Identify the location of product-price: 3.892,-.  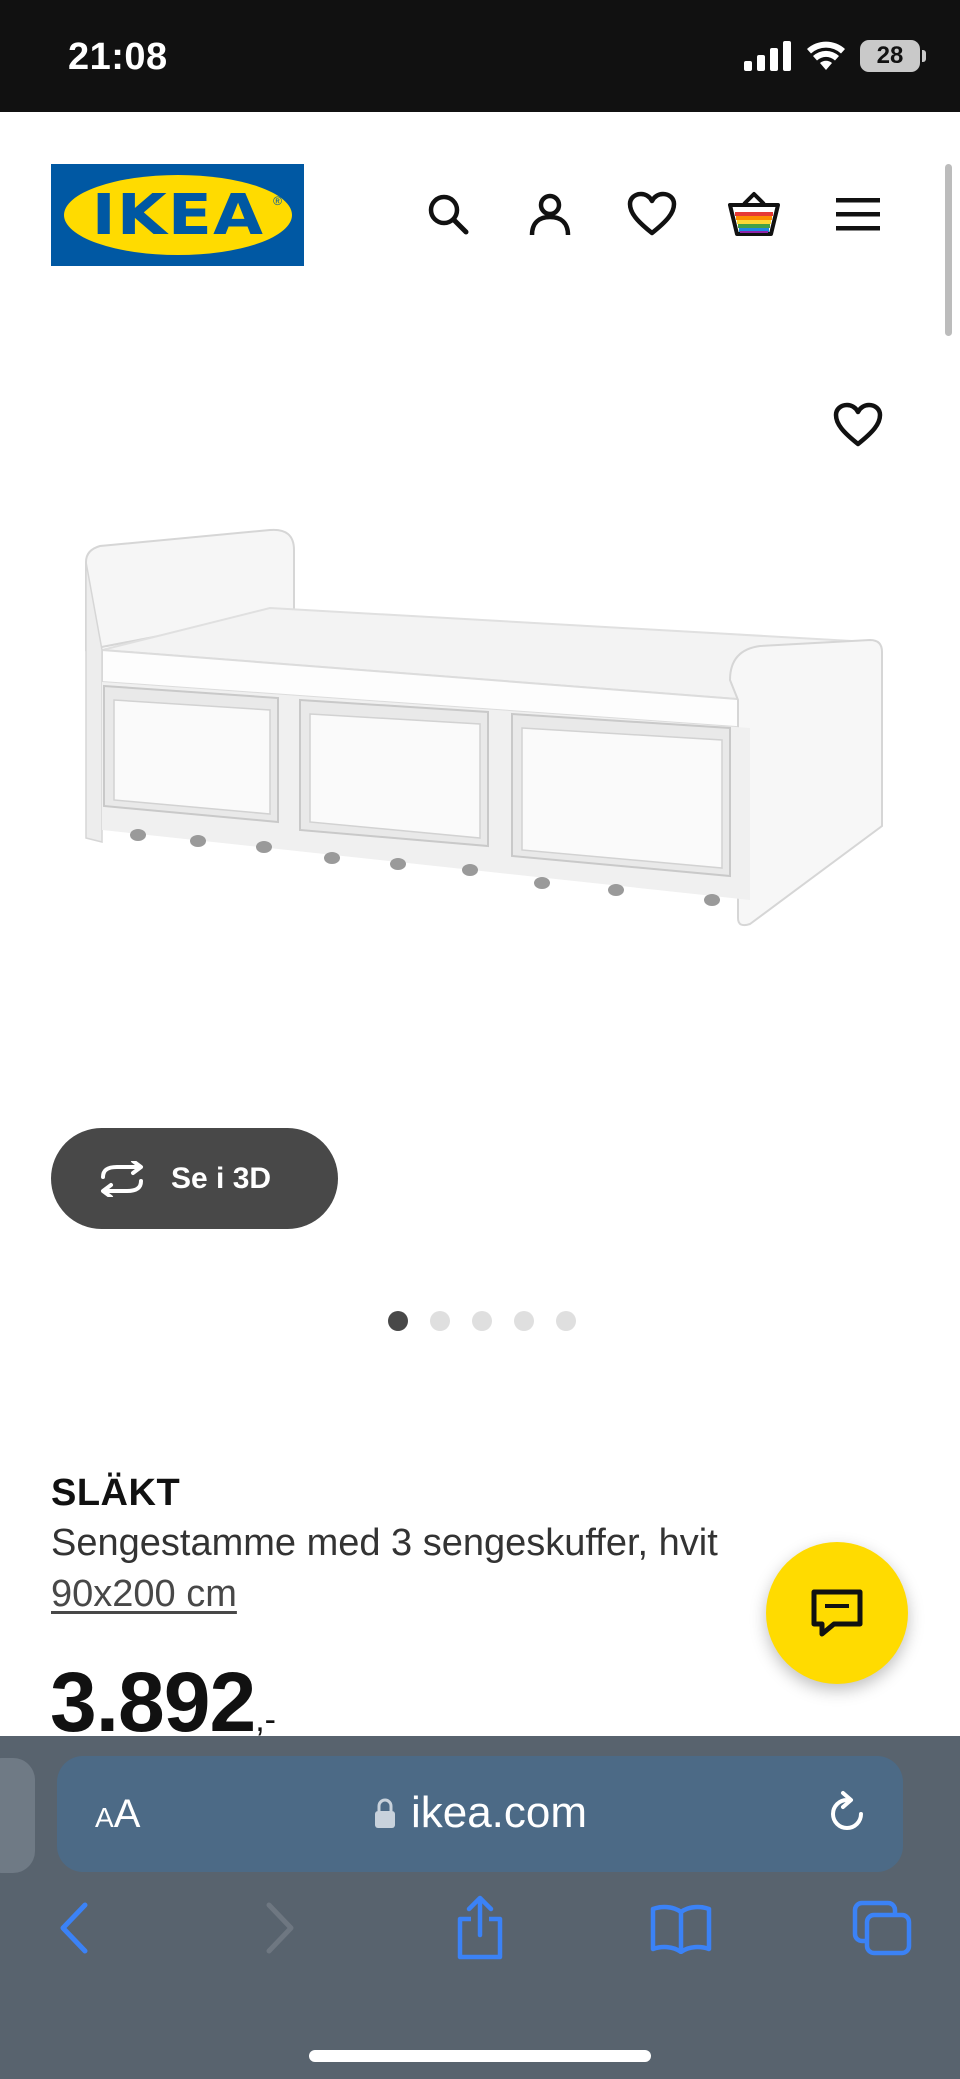
(163, 1702).